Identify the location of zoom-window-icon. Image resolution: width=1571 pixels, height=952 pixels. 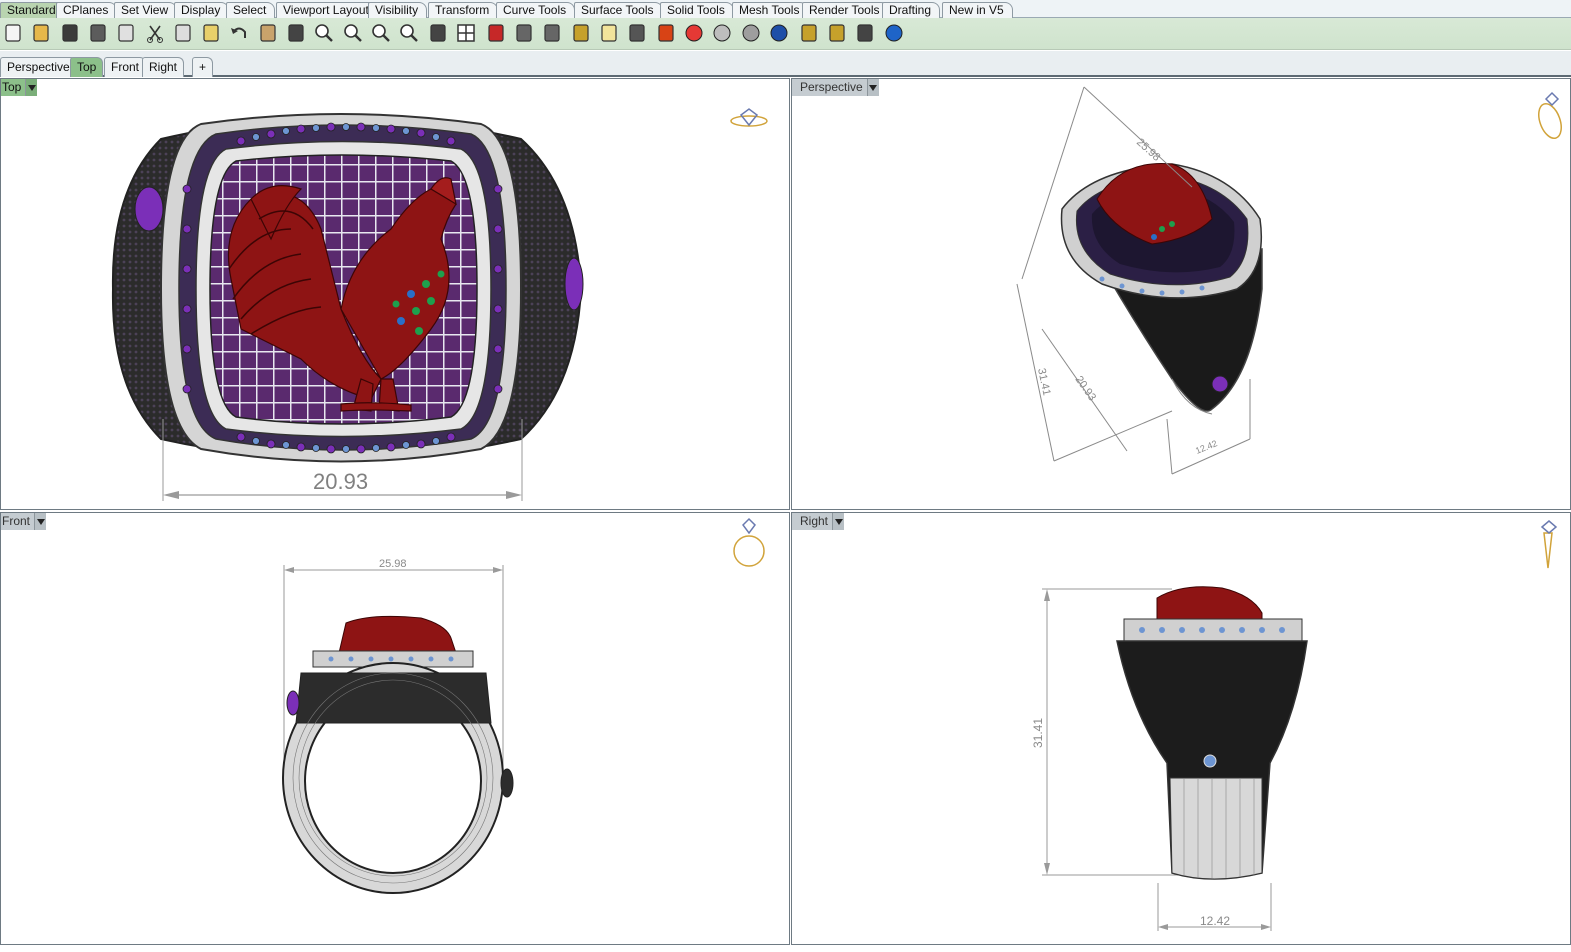
(353, 33).